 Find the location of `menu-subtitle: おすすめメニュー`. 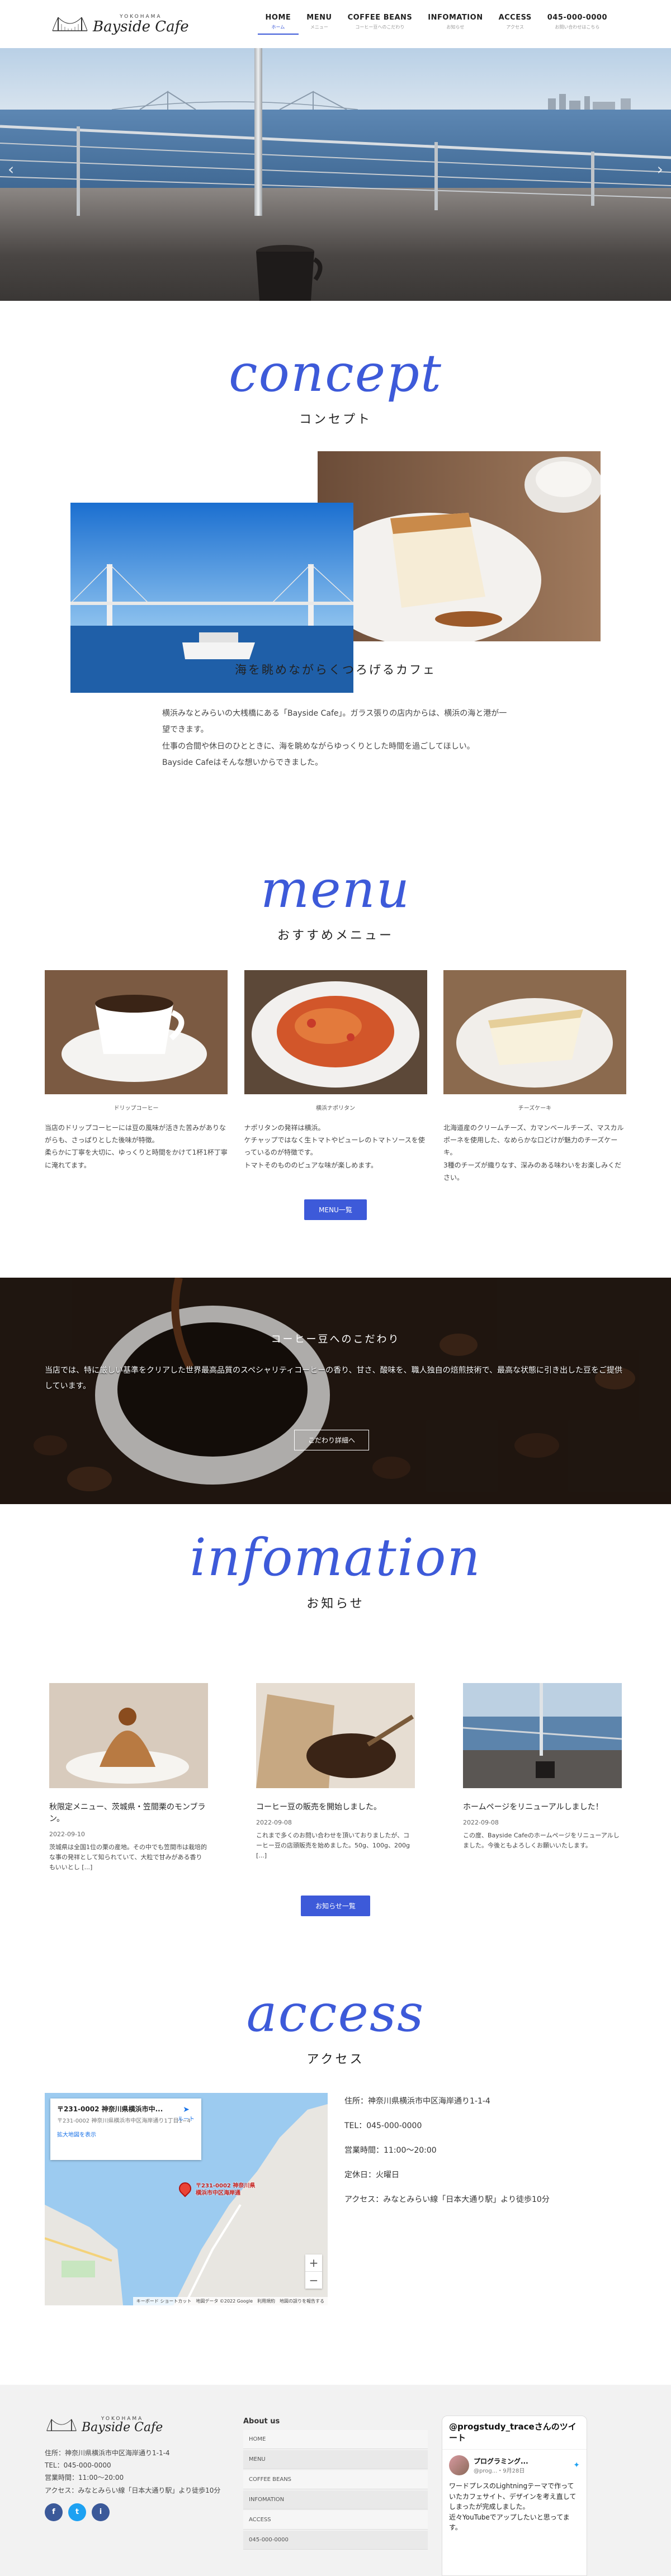

menu-subtitle: おすすめメニュー is located at coordinates (335, 936).